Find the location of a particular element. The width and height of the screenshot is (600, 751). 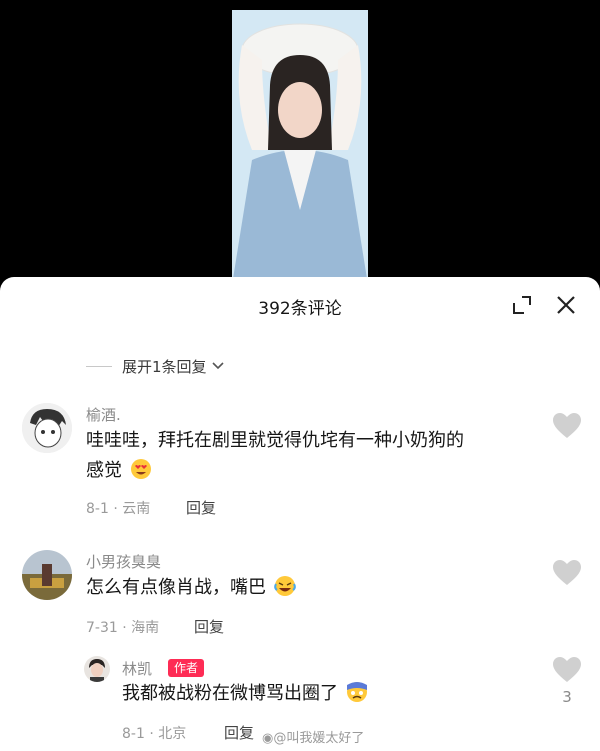

reply-location: 北京 is located at coordinates (172, 734).